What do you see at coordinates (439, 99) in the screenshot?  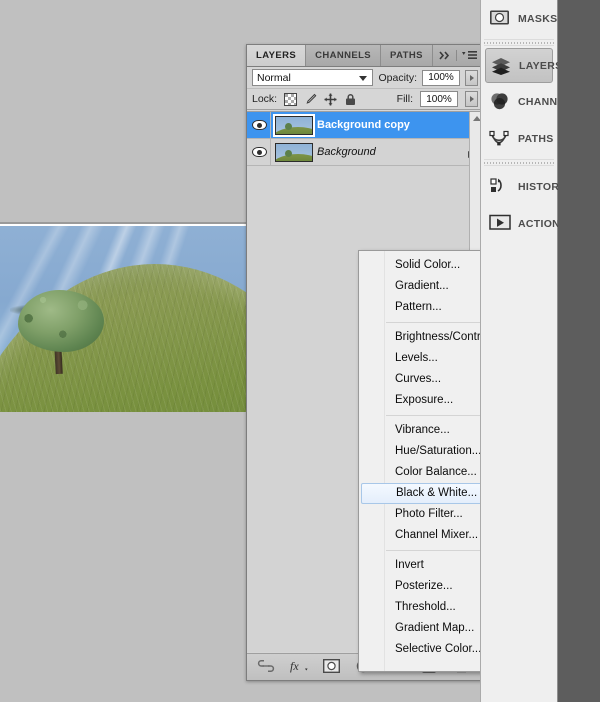 I see `fill-input: 100%` at bounding box center [439, 99].